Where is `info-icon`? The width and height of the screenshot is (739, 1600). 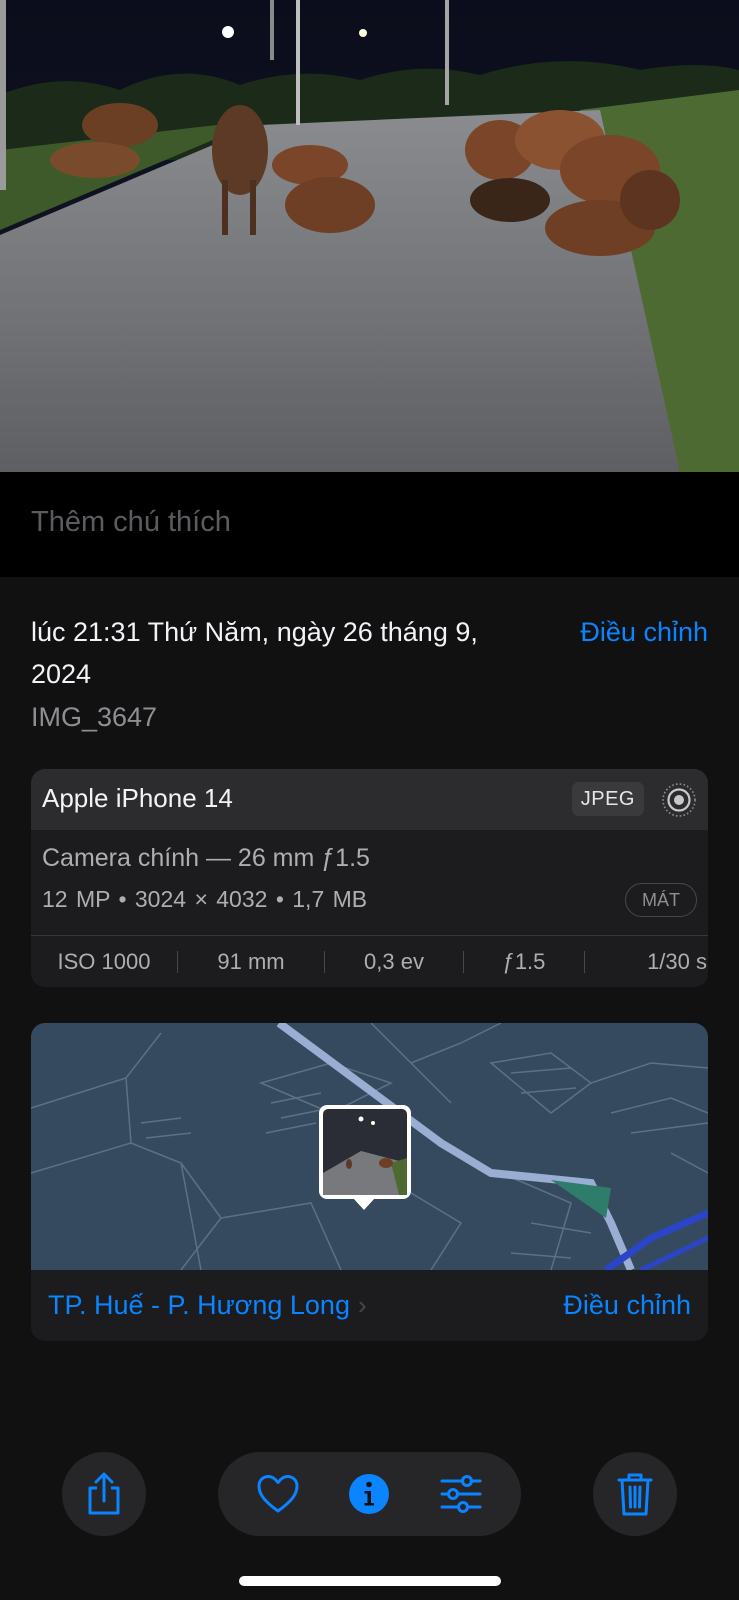
info-icon is located at coordinates (369, 1494).